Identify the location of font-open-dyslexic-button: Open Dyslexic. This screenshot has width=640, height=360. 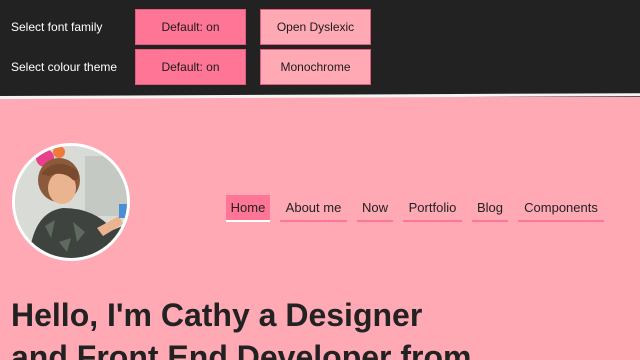
(315, 27).